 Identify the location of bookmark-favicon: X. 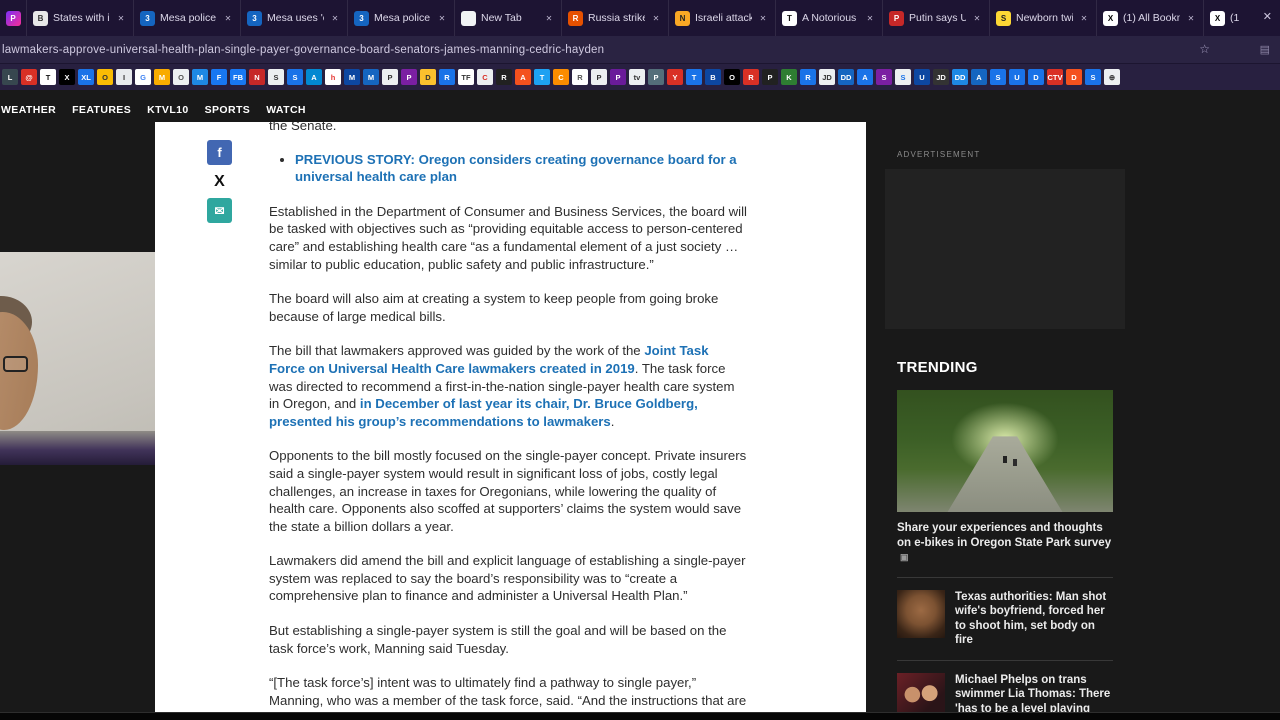
(67, 77).